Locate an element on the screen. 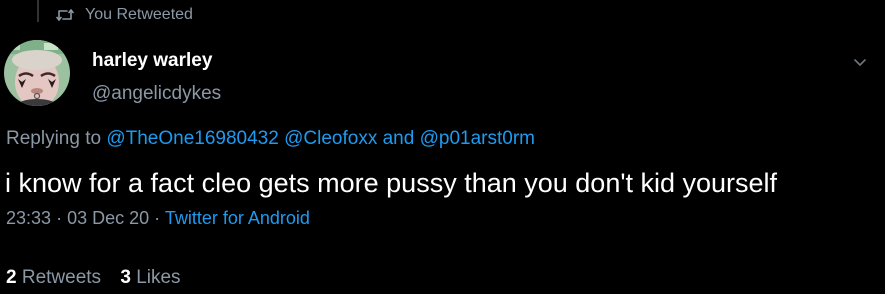  retweet-icon is located at coordinates (65, 15).